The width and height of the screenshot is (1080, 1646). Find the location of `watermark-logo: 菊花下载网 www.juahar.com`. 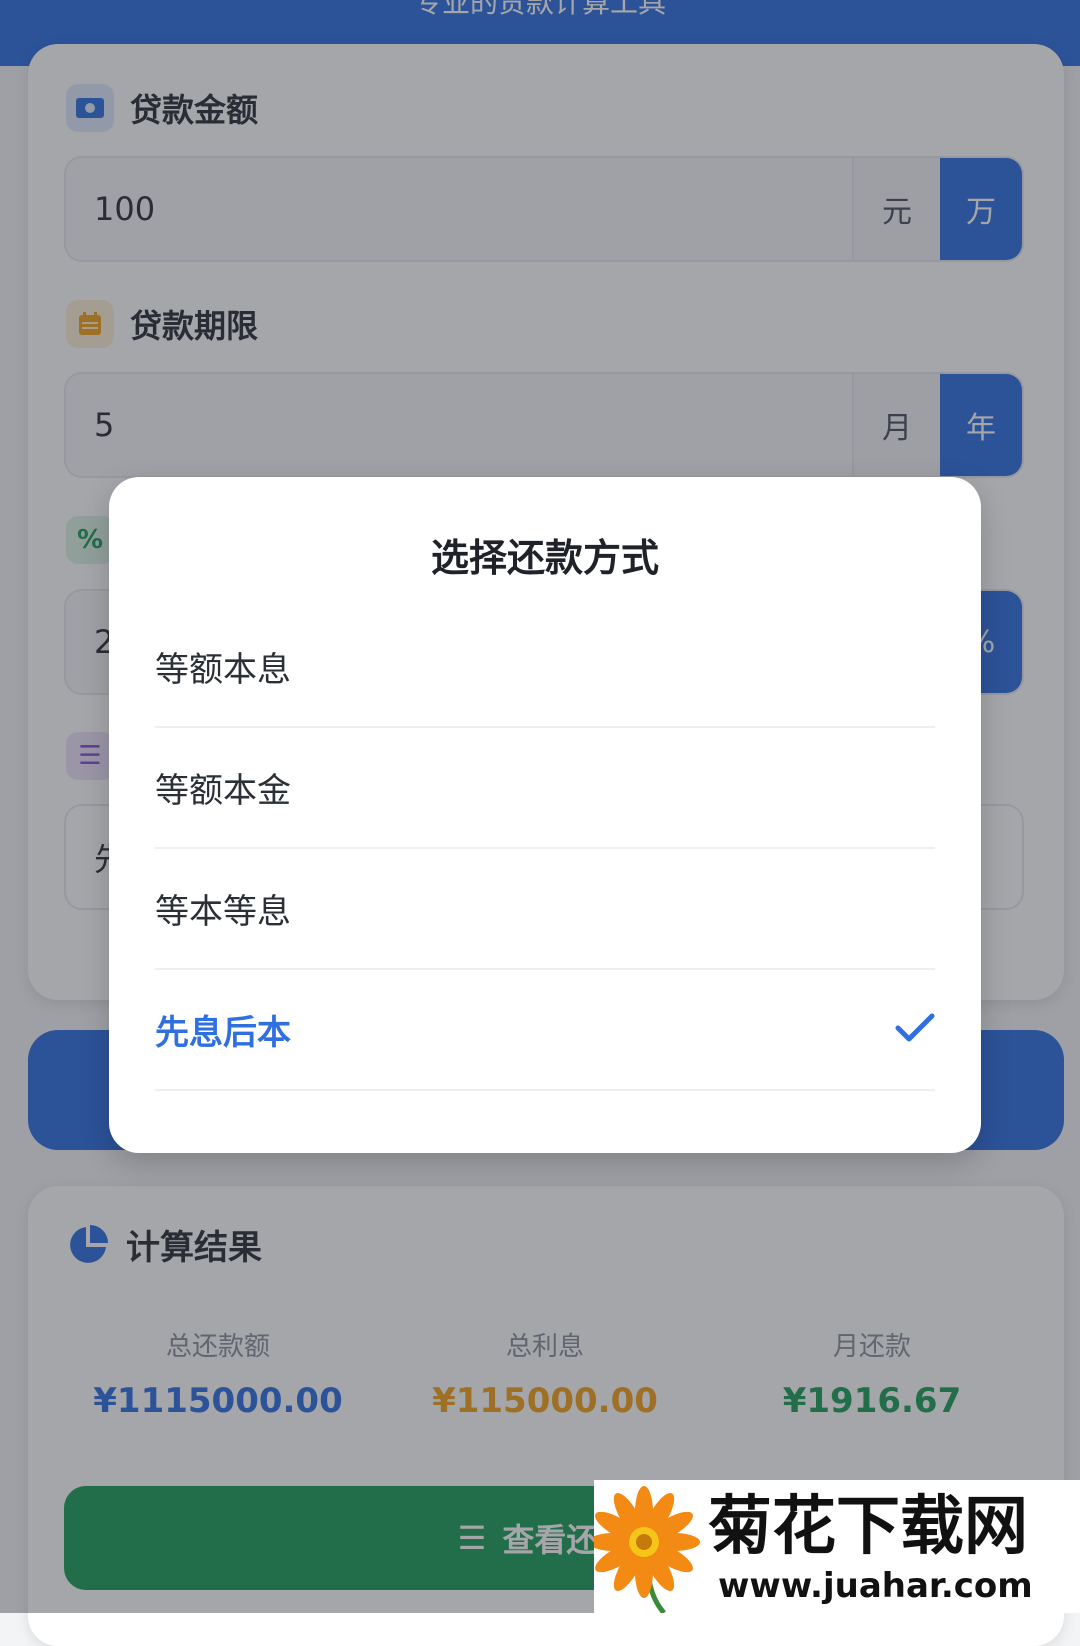

watermark-logo: 菊花下载网 www.juahar.com is located at coordinates (837, 1546).